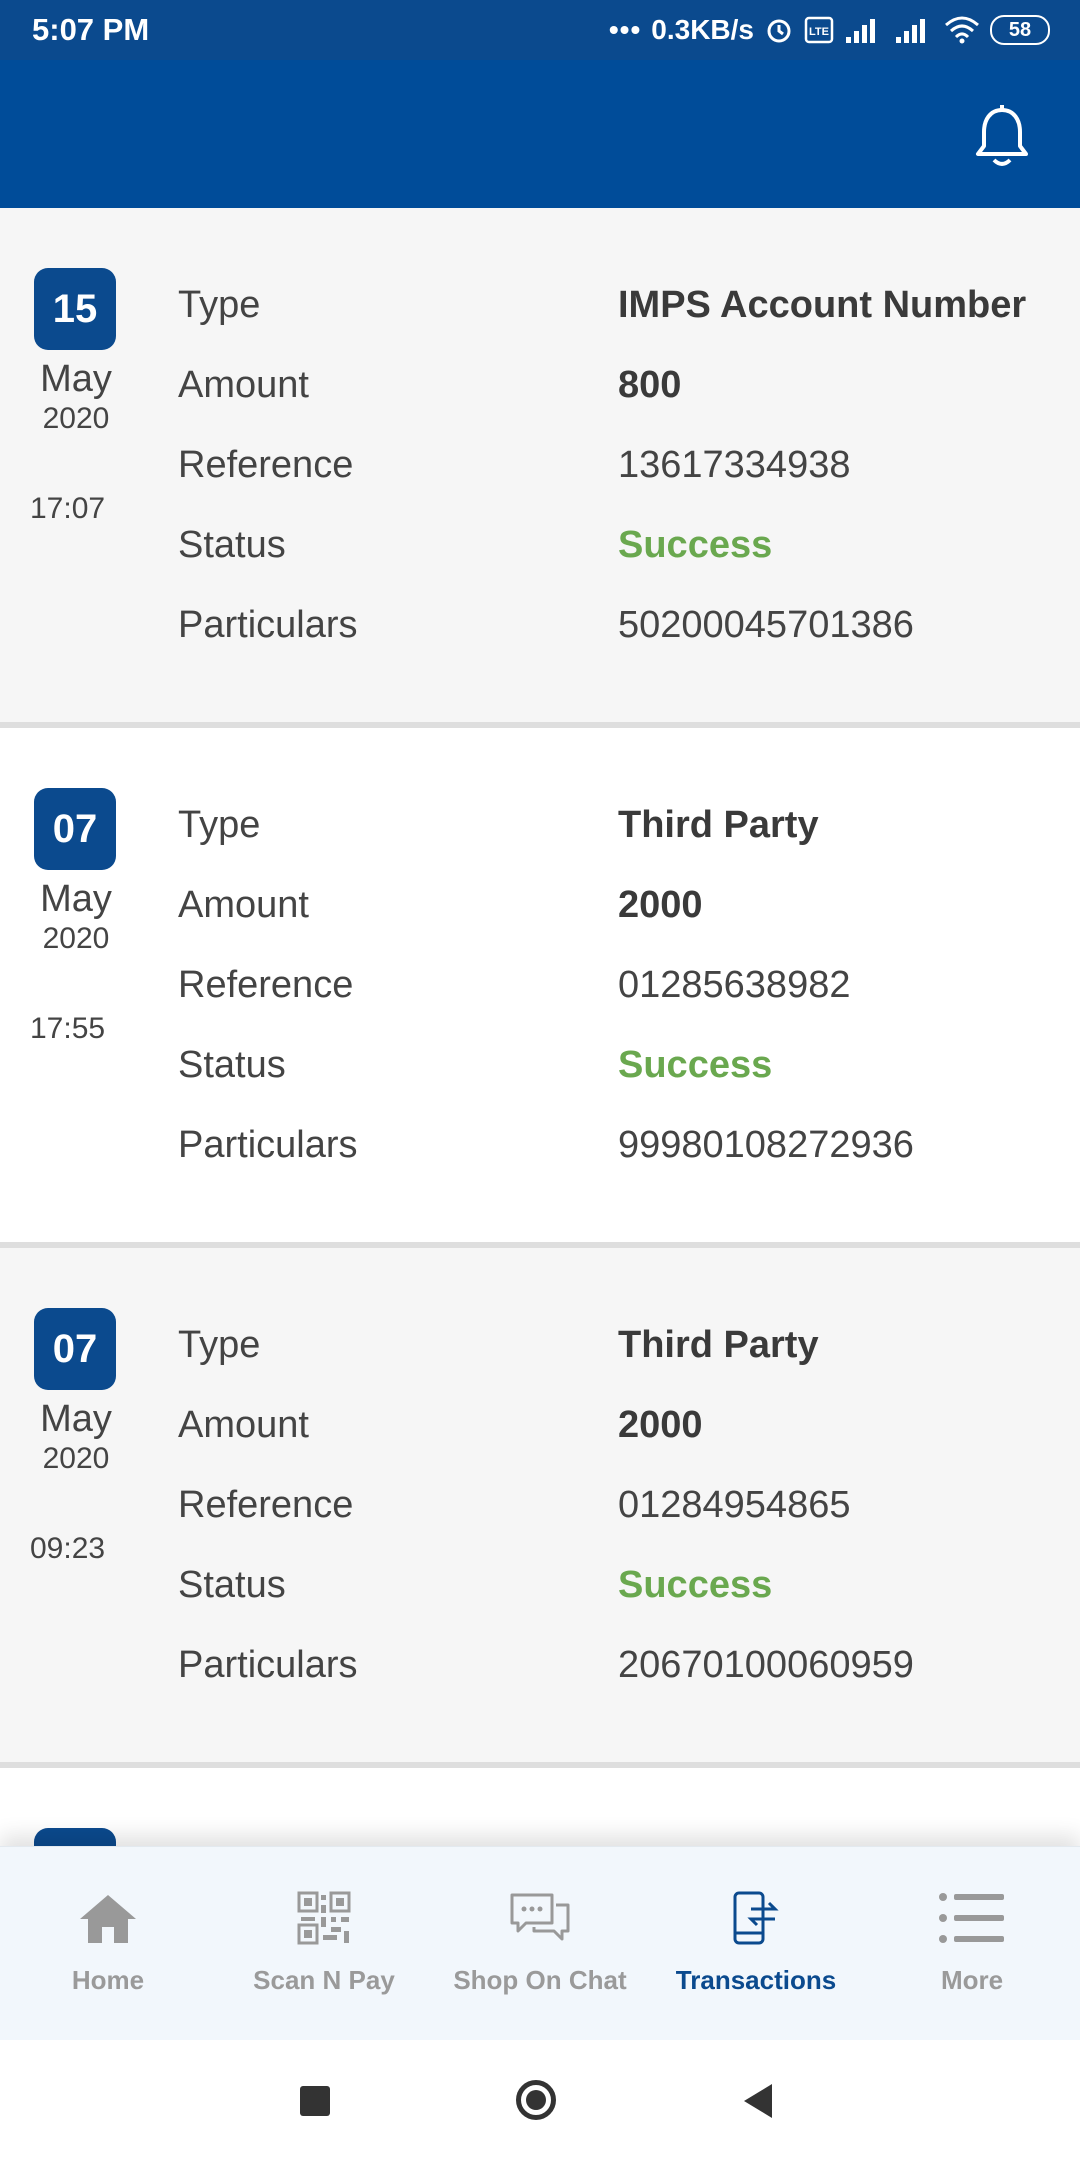 The width and height of the screenshot is (1080, 2160). What do you see at coordinates (962, 30) in the screenshot?
I see `wifi-icon` at bounding box center [962, 30].